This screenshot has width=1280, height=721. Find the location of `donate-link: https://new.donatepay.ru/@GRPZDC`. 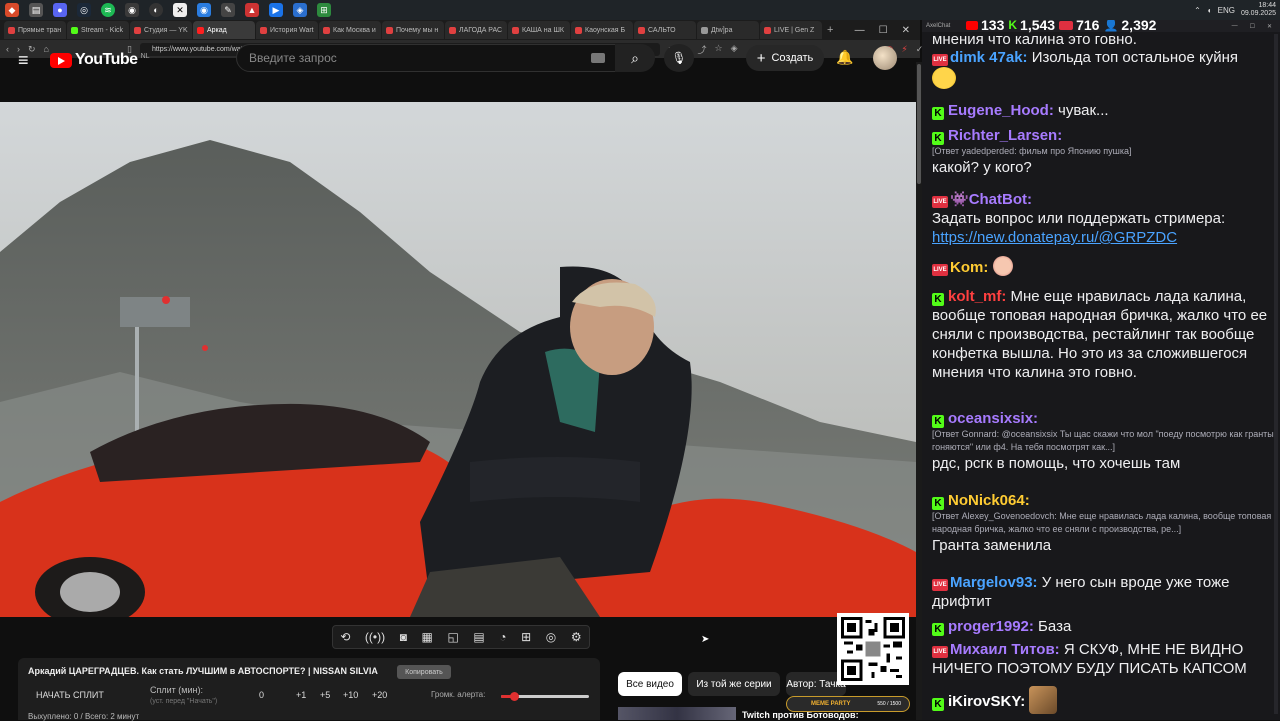

donate-link: https://new.donatepay.ru/@GRPZDC is located at coordinates (1054, 237).